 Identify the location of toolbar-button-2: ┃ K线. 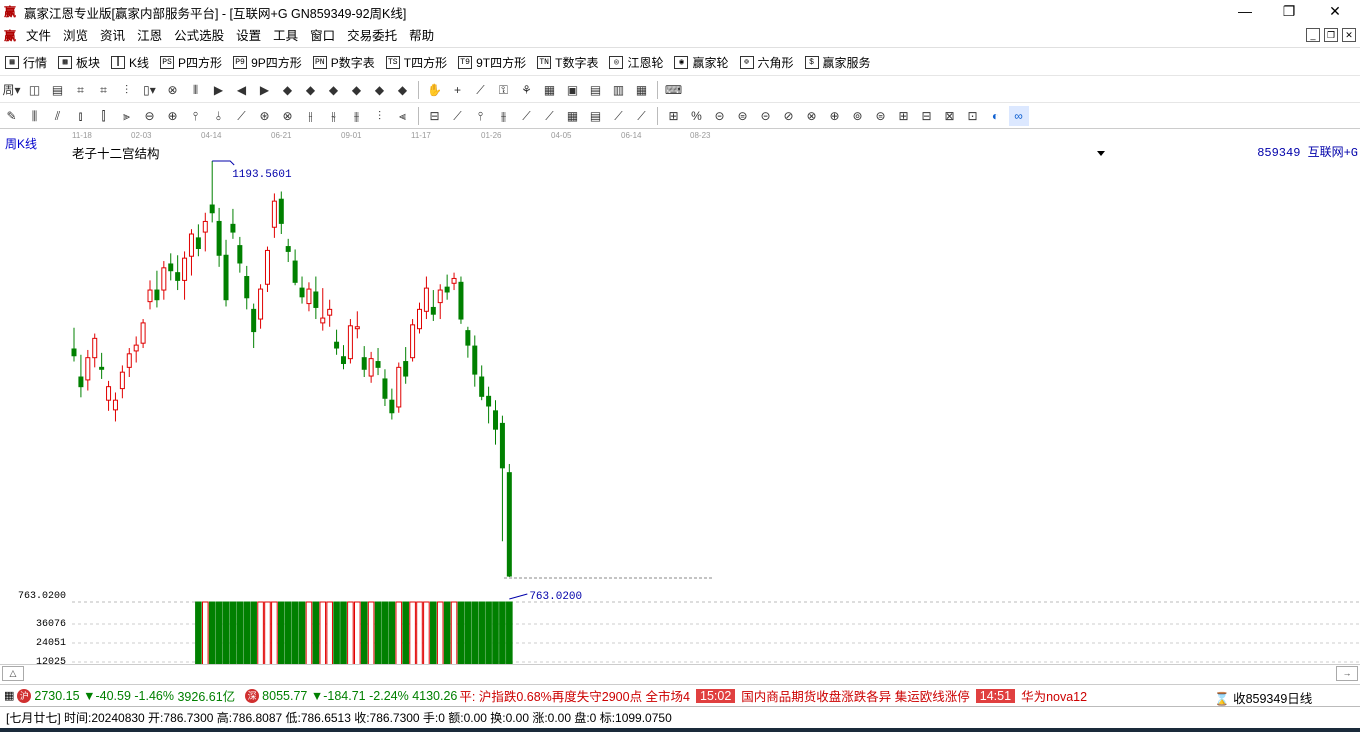
(130, 63).